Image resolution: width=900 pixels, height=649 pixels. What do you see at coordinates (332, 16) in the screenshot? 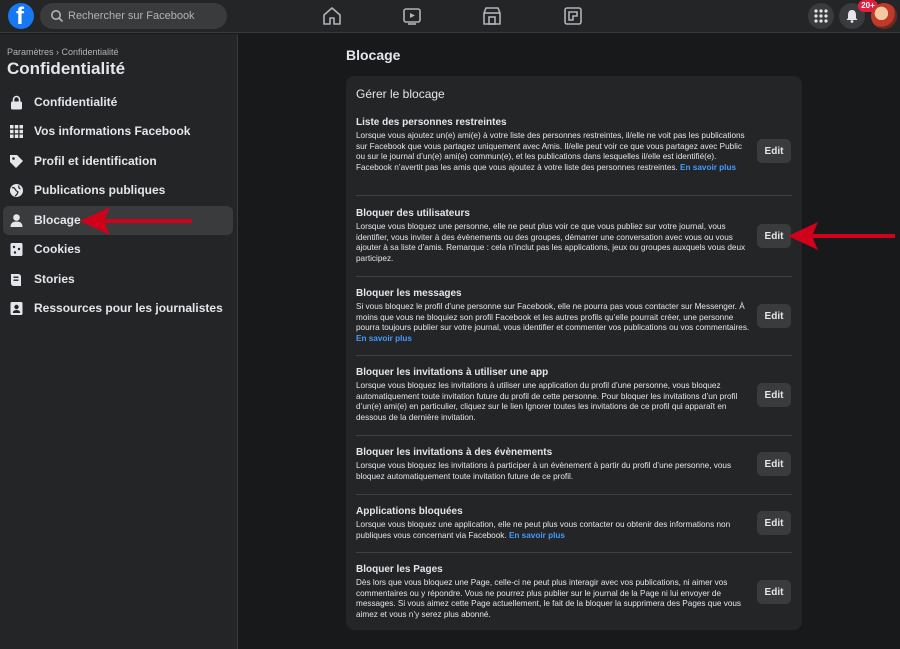
I see `home-icon` at bounding box center [332, 16].